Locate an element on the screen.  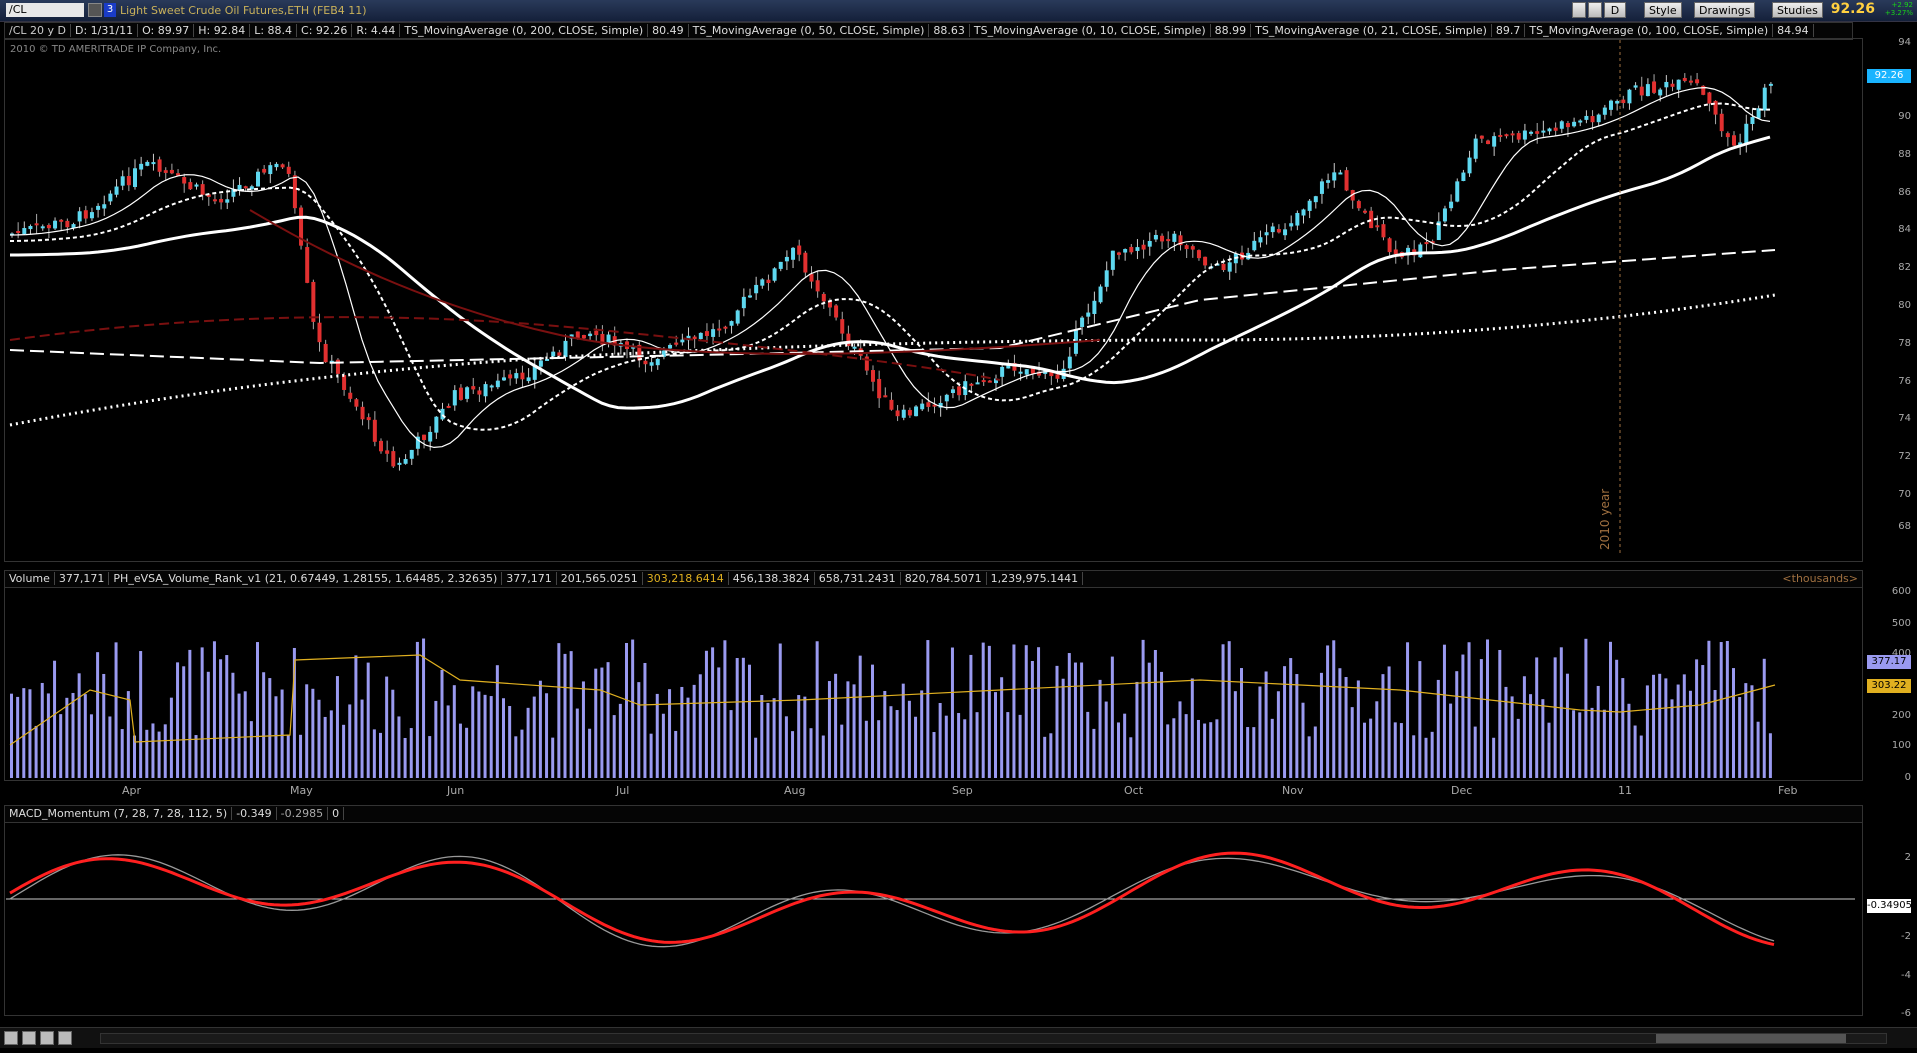
grid-icon is located at coordinates (11, 1038).